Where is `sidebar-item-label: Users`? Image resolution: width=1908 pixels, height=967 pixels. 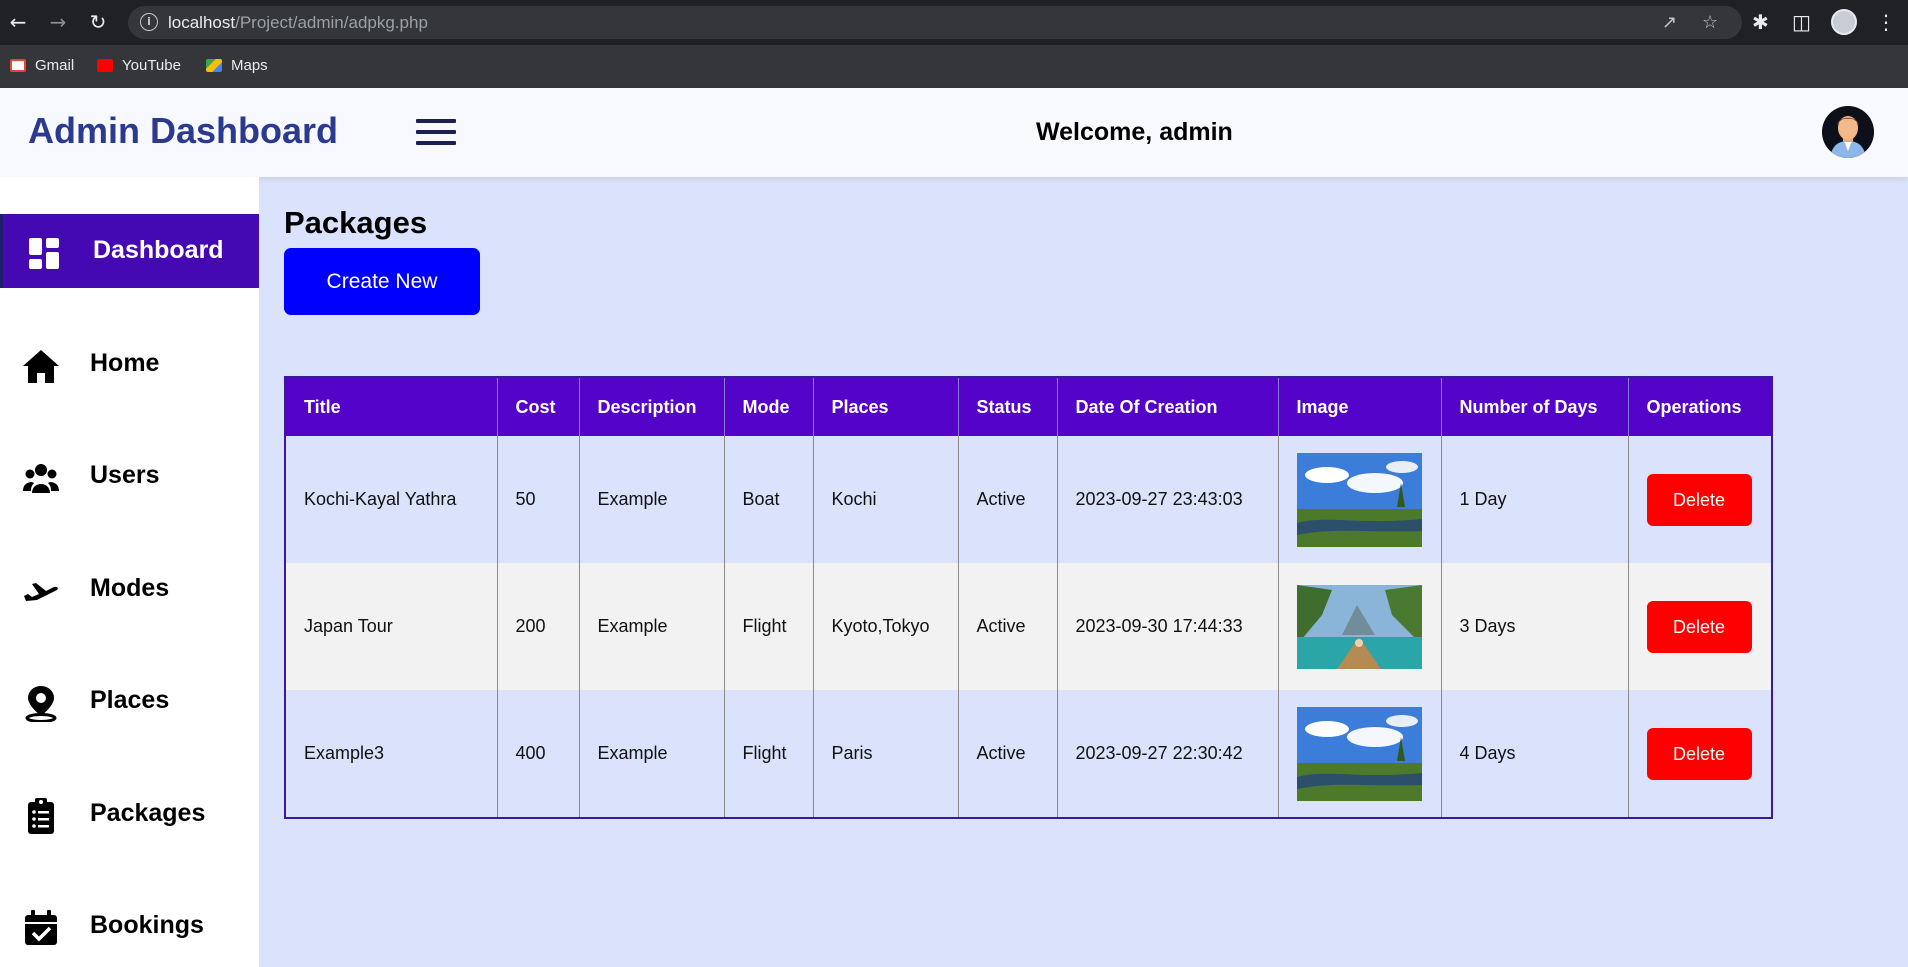 sidebar-item-label: Users is located at coordinates (125, 475).